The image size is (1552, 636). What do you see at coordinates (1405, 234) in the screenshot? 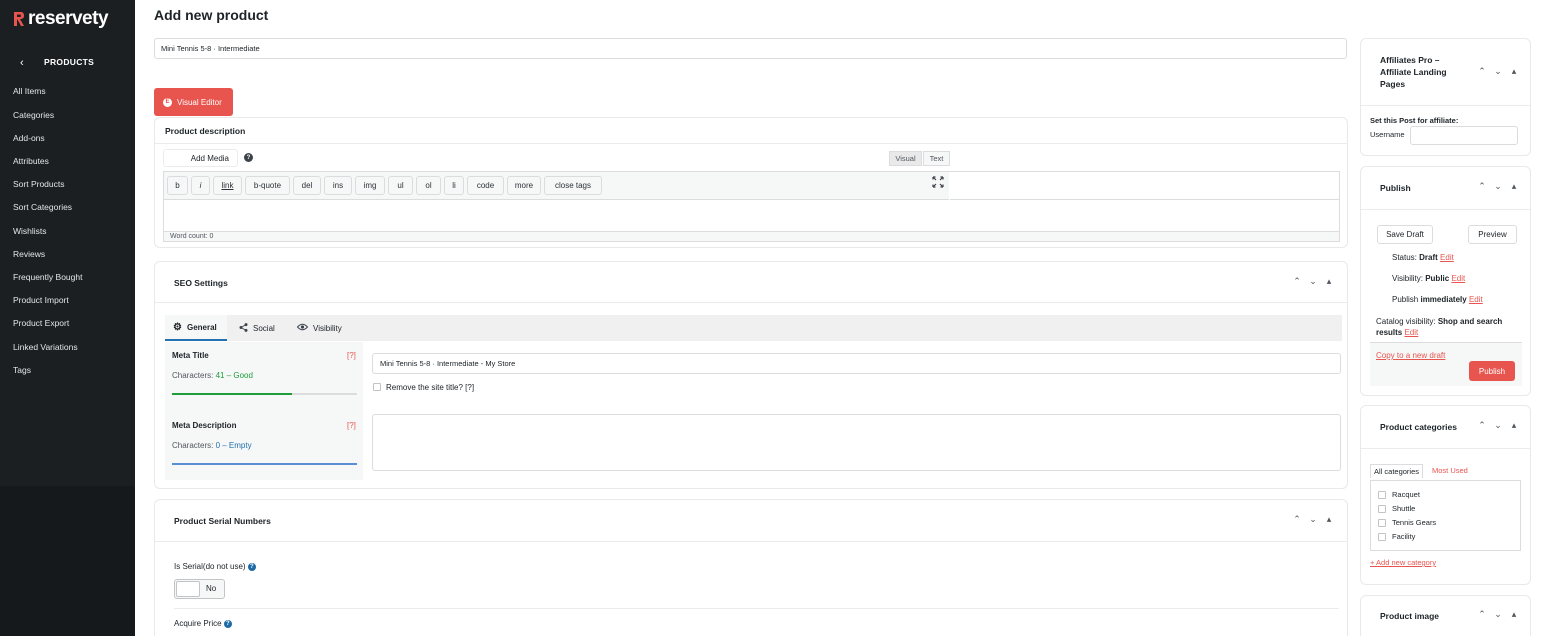
I see `save-draft-button: Save Draft` at bounding box center [1405, 234].